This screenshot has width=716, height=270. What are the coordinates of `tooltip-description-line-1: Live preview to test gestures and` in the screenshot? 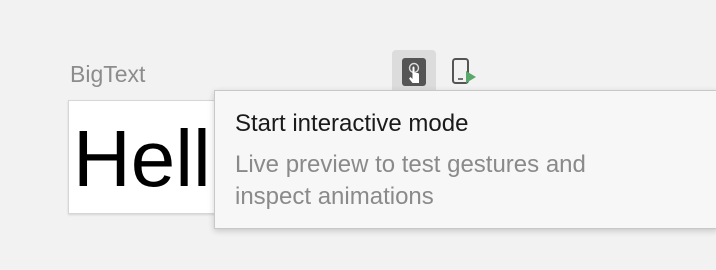 It's located at (410, 164).